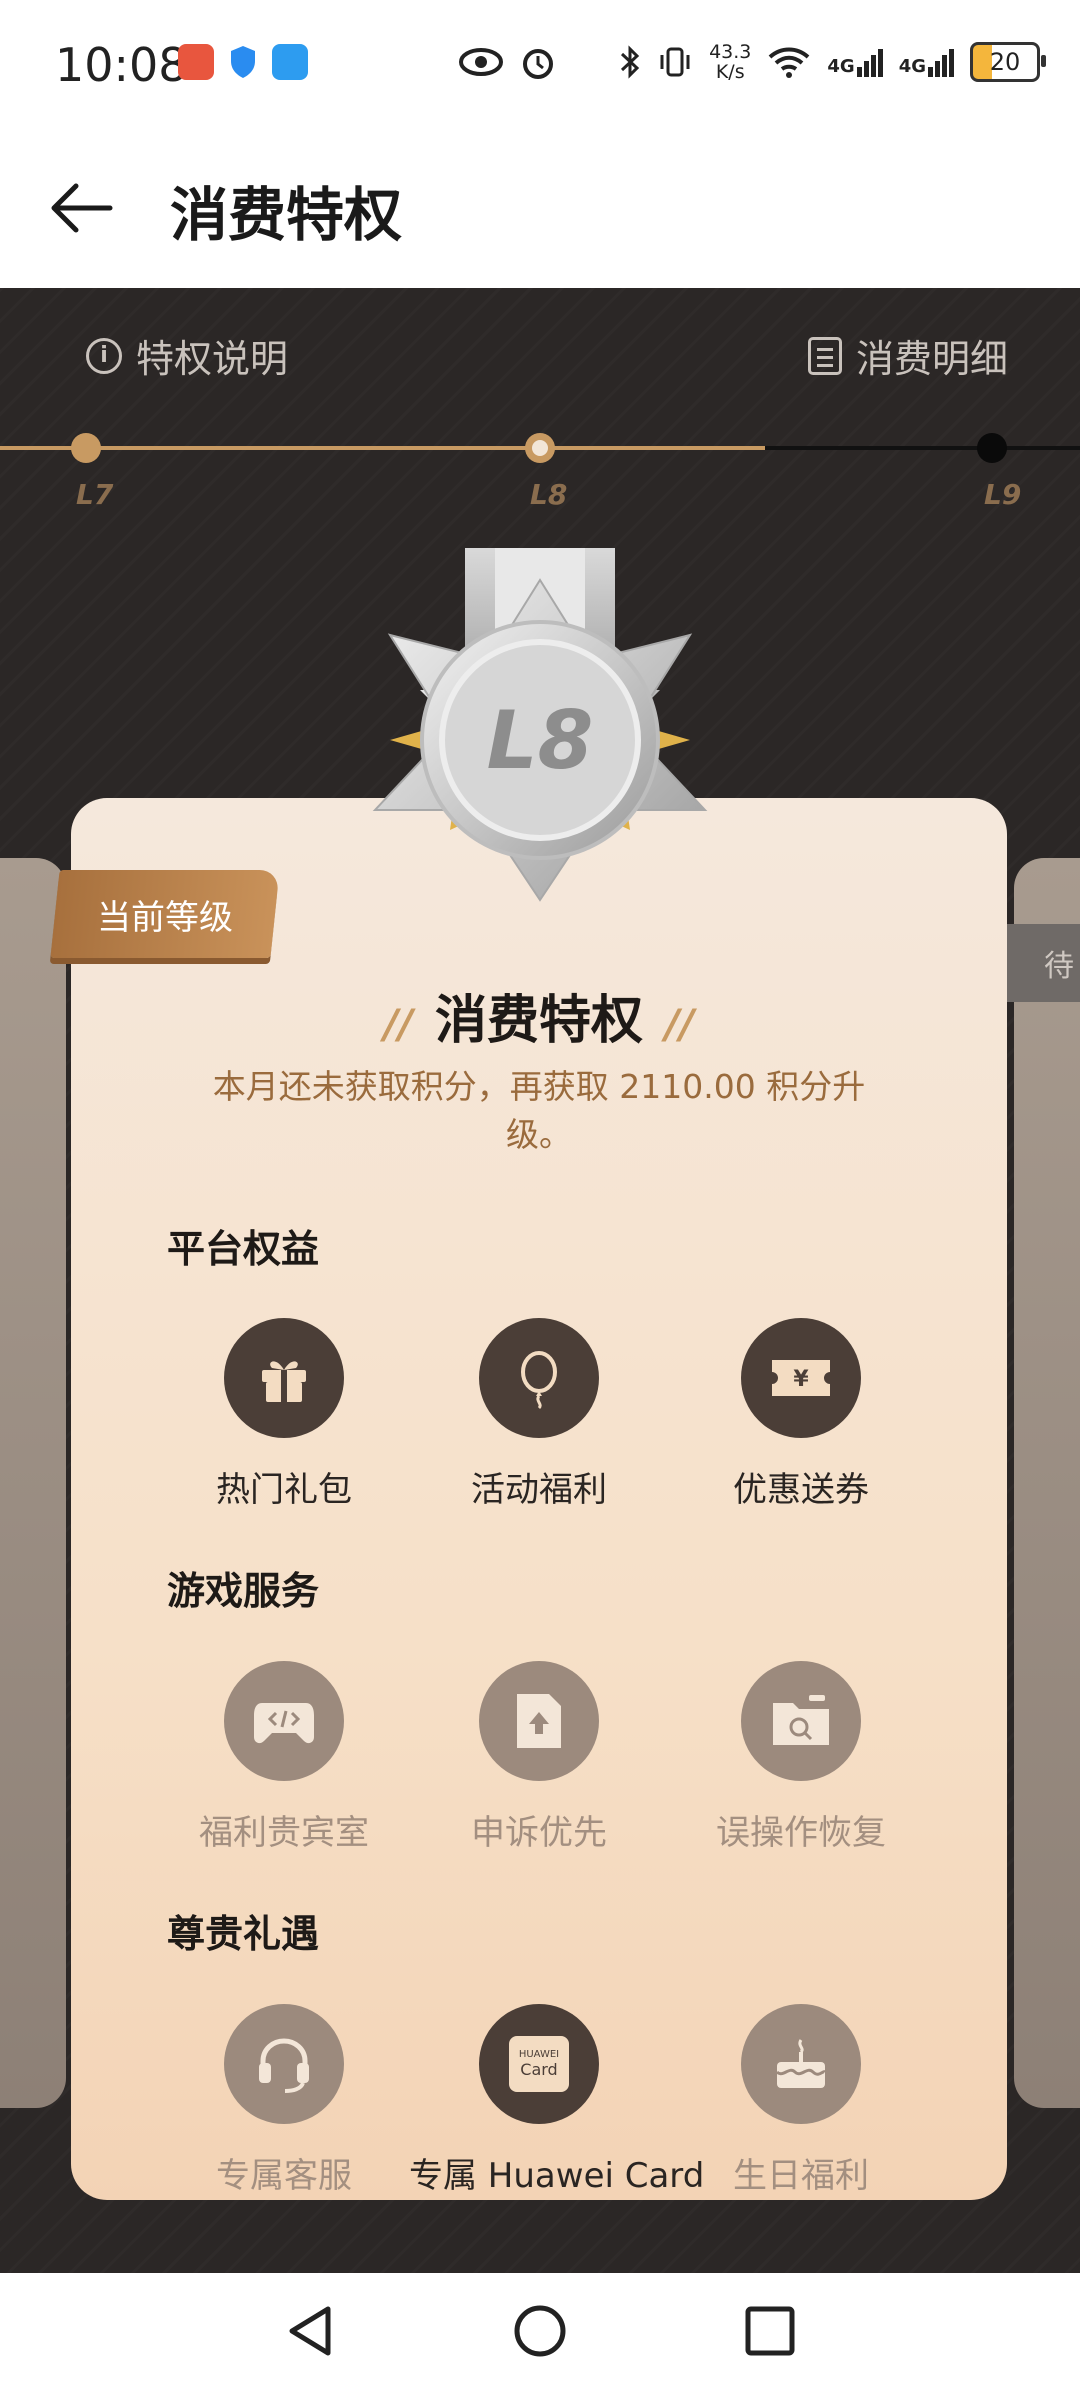  Describe the element at coordinates (1059, 966) in the screenshot. I see `next-level-tag-text: 待` at that location.